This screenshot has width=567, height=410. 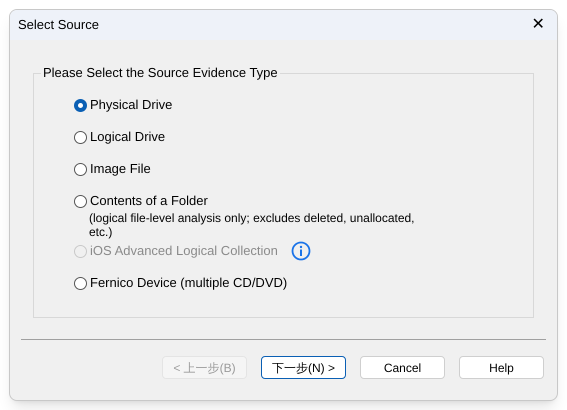 I want to click on option-note: (logical file-level analysis only; excludes deleted, unallocated, etc.), so click(x=252, y=225).